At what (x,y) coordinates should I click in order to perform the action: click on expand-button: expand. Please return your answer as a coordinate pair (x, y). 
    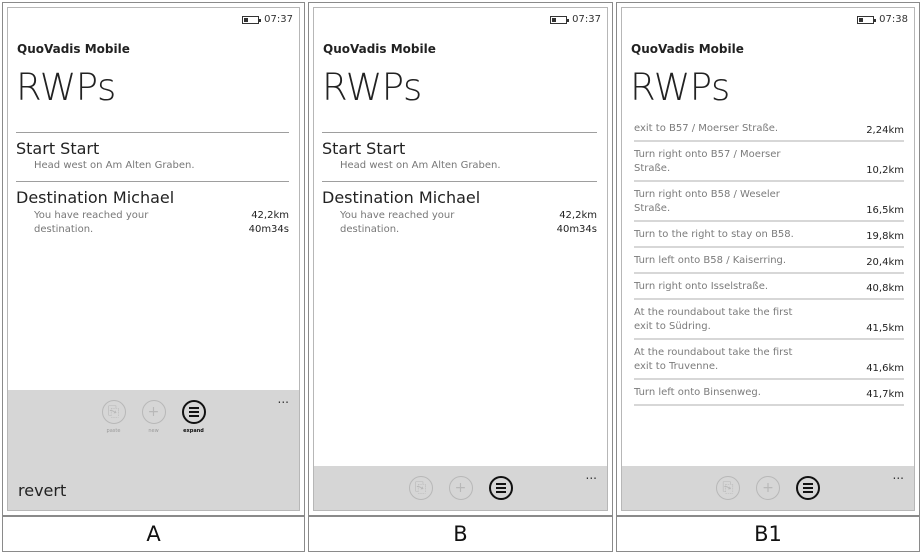
    Looking at the image, I should click on (193, 417).